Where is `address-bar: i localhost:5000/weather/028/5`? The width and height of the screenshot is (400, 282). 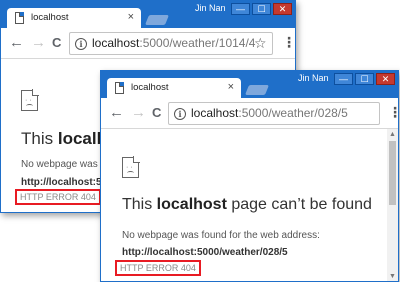
address-bar: i localhost:5000/weather/028/5 is located at coordinates (274, 113).